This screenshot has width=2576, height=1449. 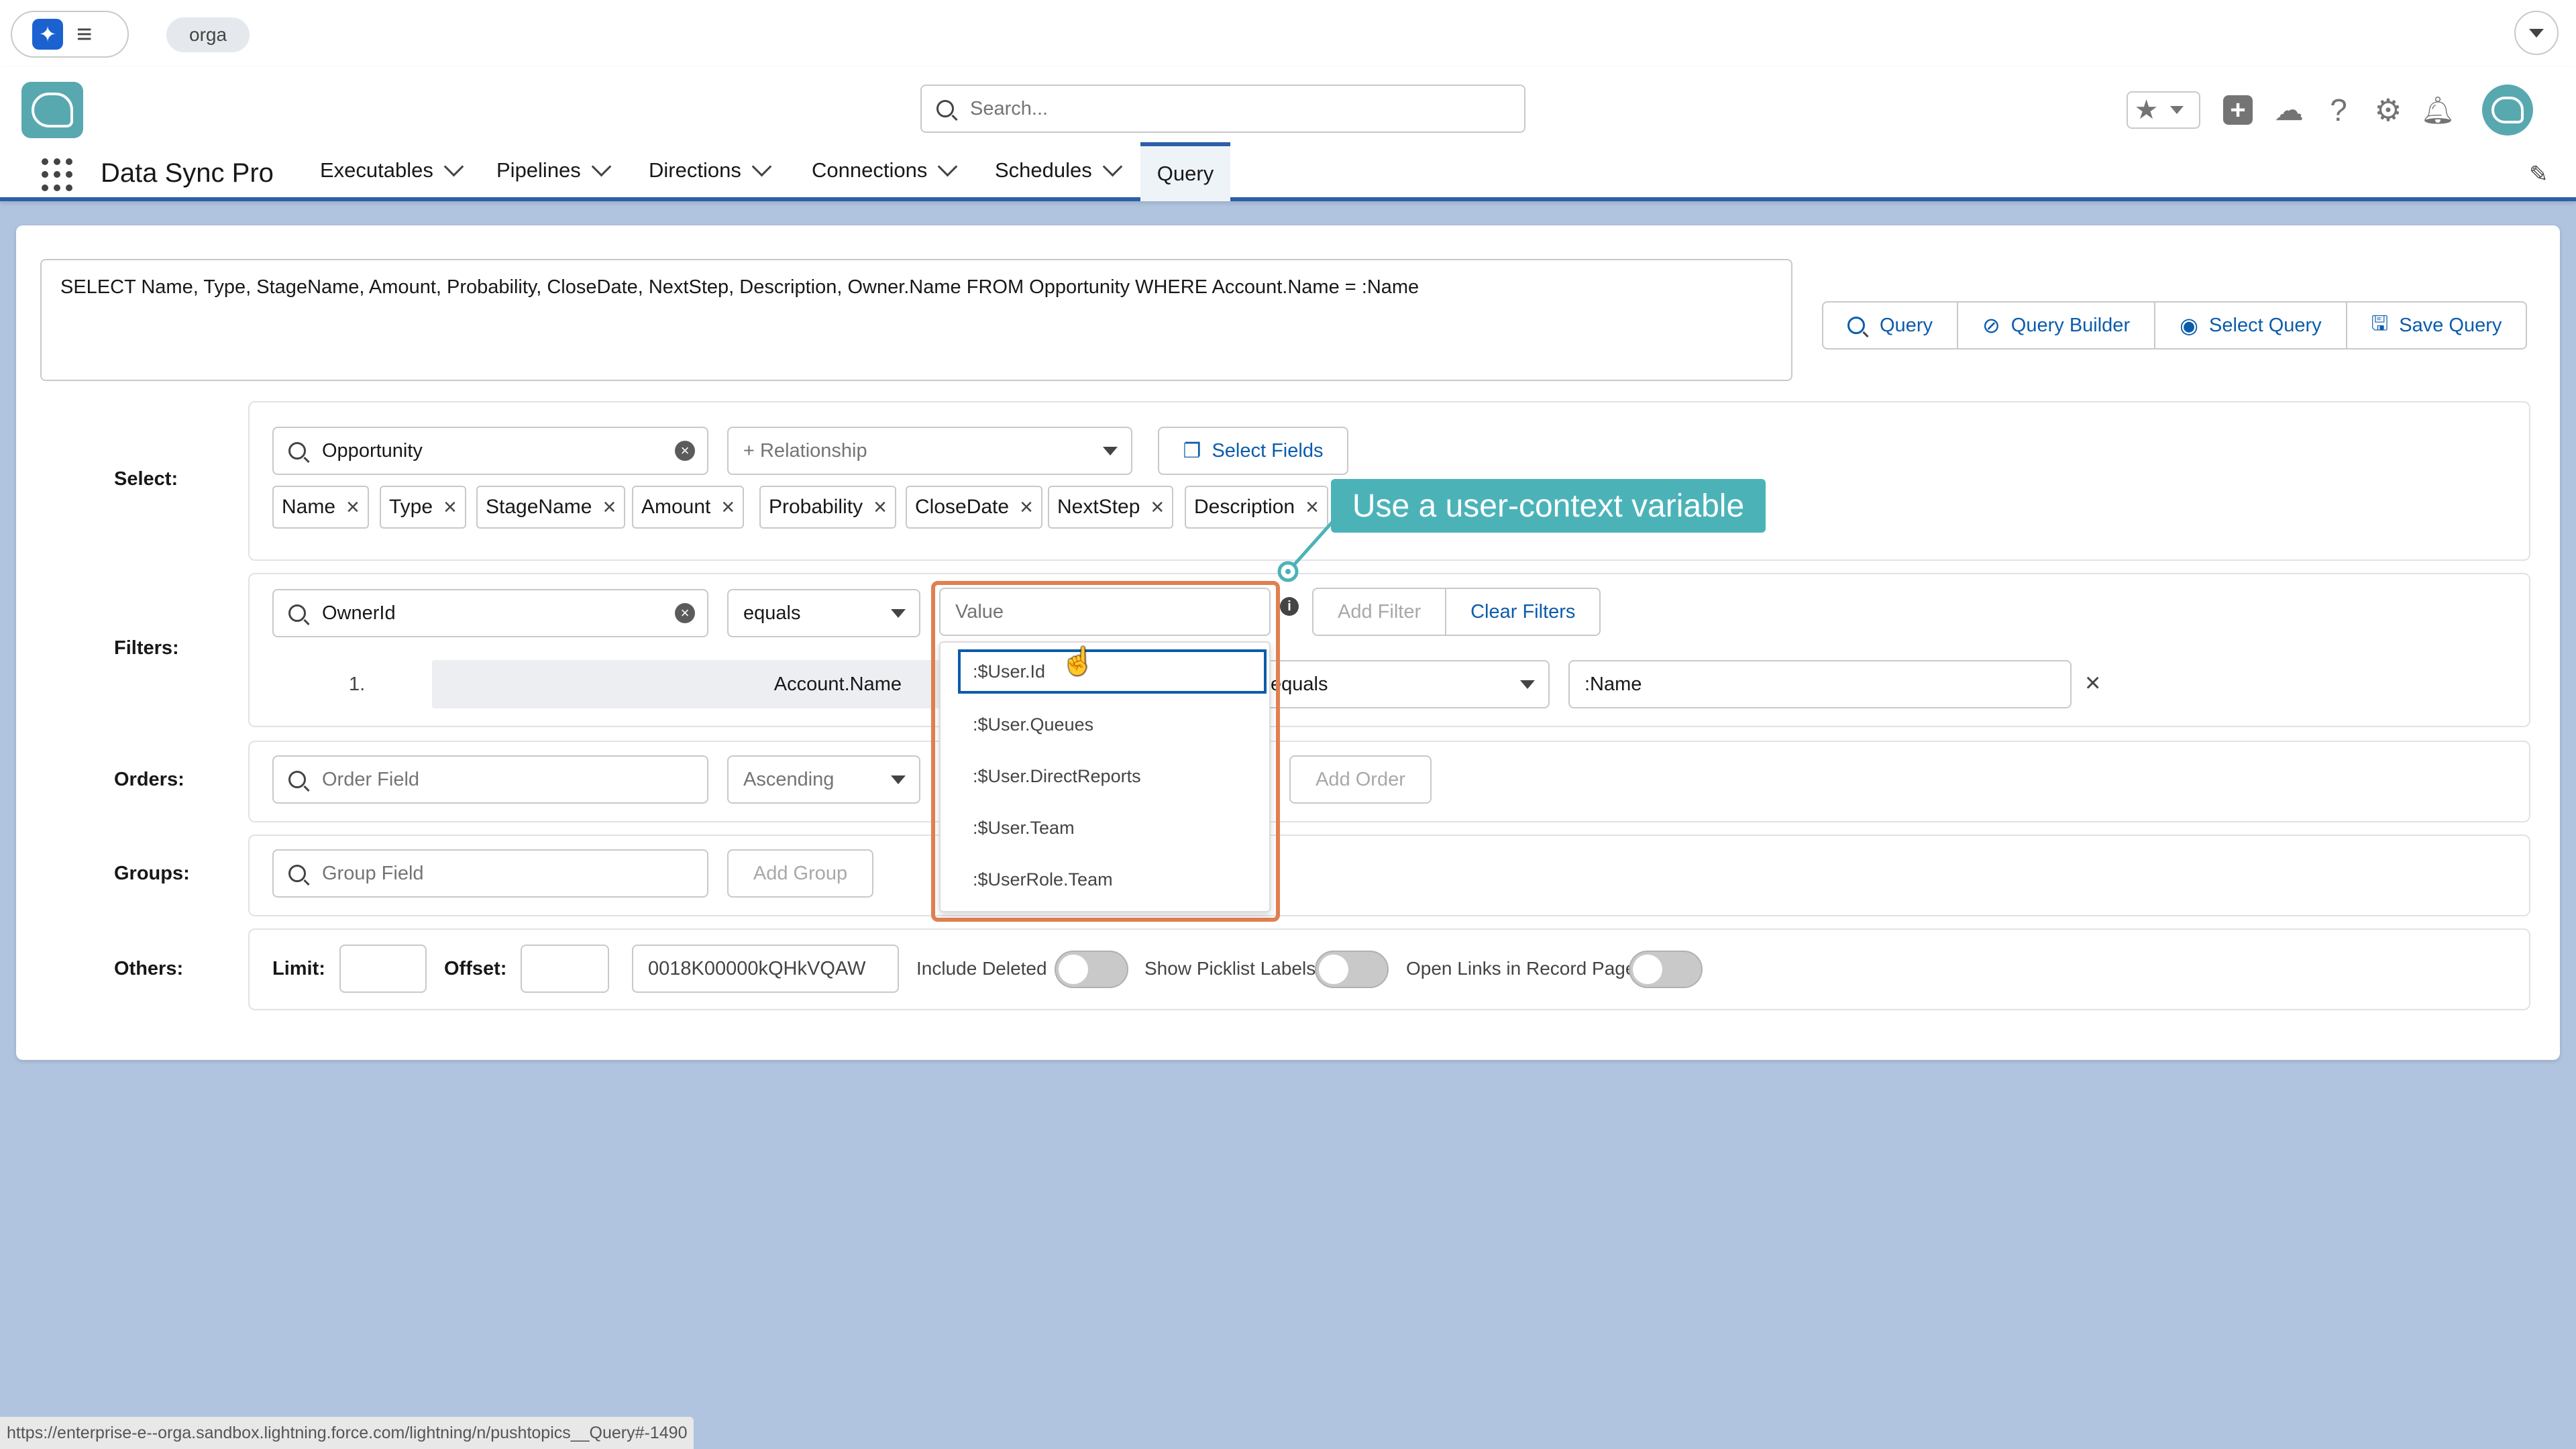 I want to click on filter-index: 1., so click(x=357, y=684).